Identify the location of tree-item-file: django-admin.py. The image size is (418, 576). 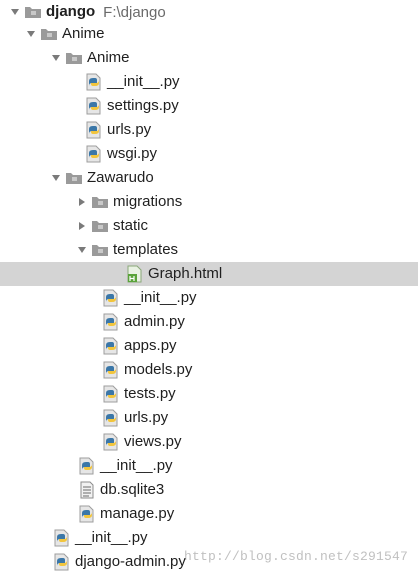
(209, 562).